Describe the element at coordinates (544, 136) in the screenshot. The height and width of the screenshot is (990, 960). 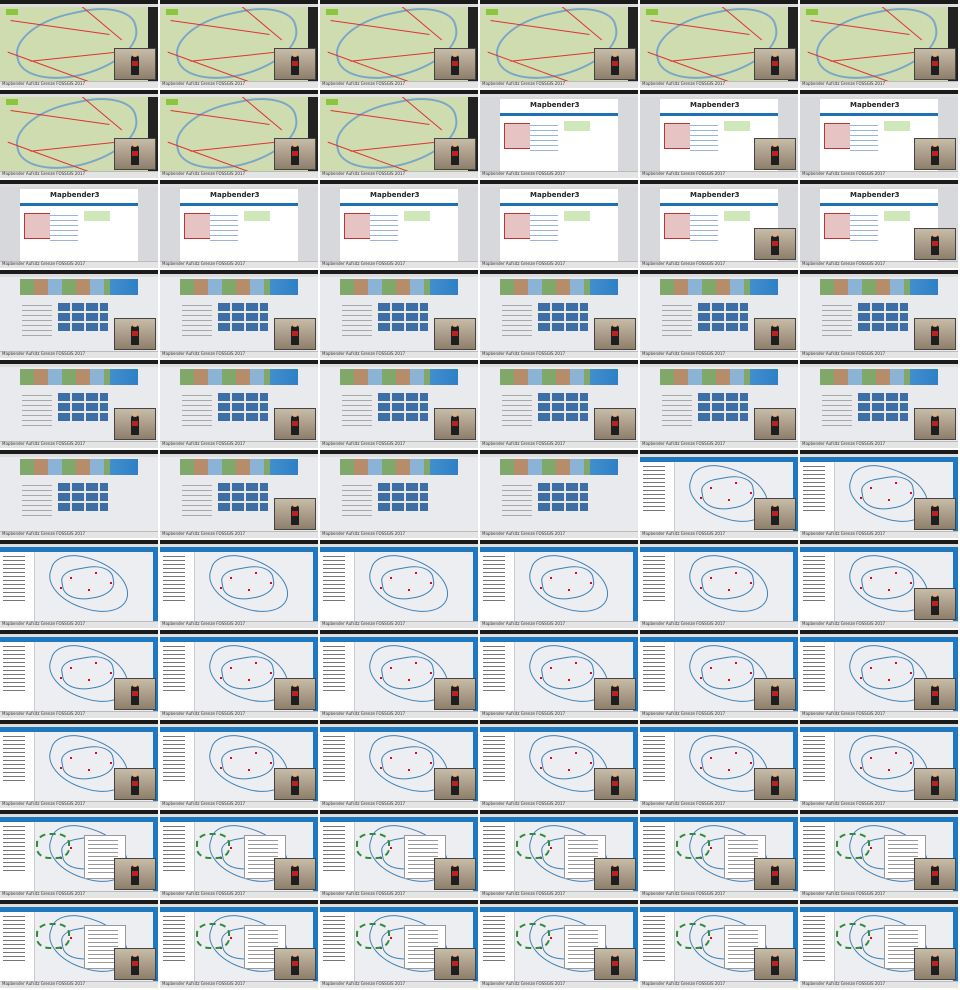
I see `link-list` at that location.